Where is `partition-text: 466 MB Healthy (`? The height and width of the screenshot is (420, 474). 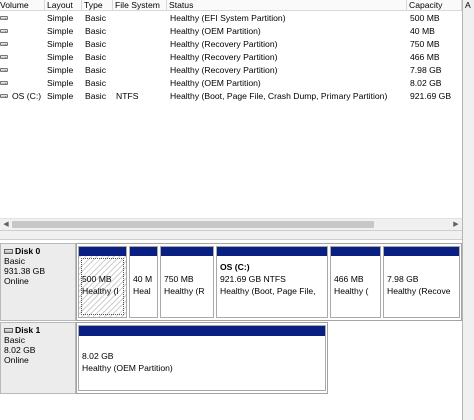
partition-text: 466 MB Healthy ( is located at coordinates (356, 285).